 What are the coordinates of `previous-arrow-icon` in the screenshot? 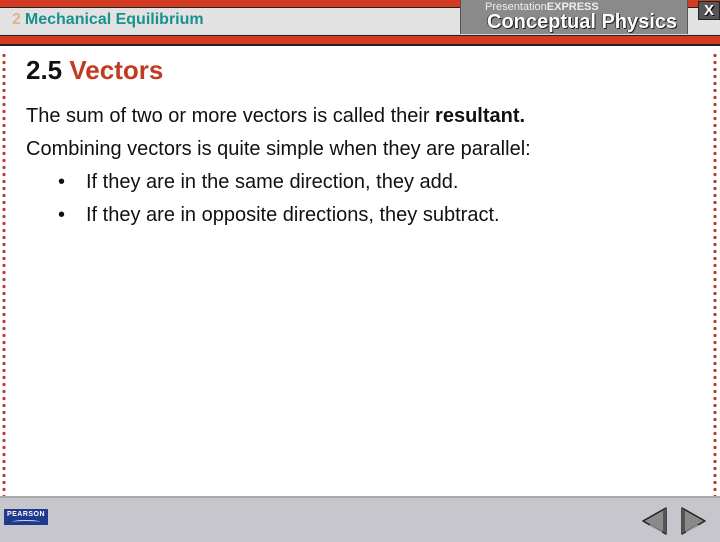 It's located at (654, 521).